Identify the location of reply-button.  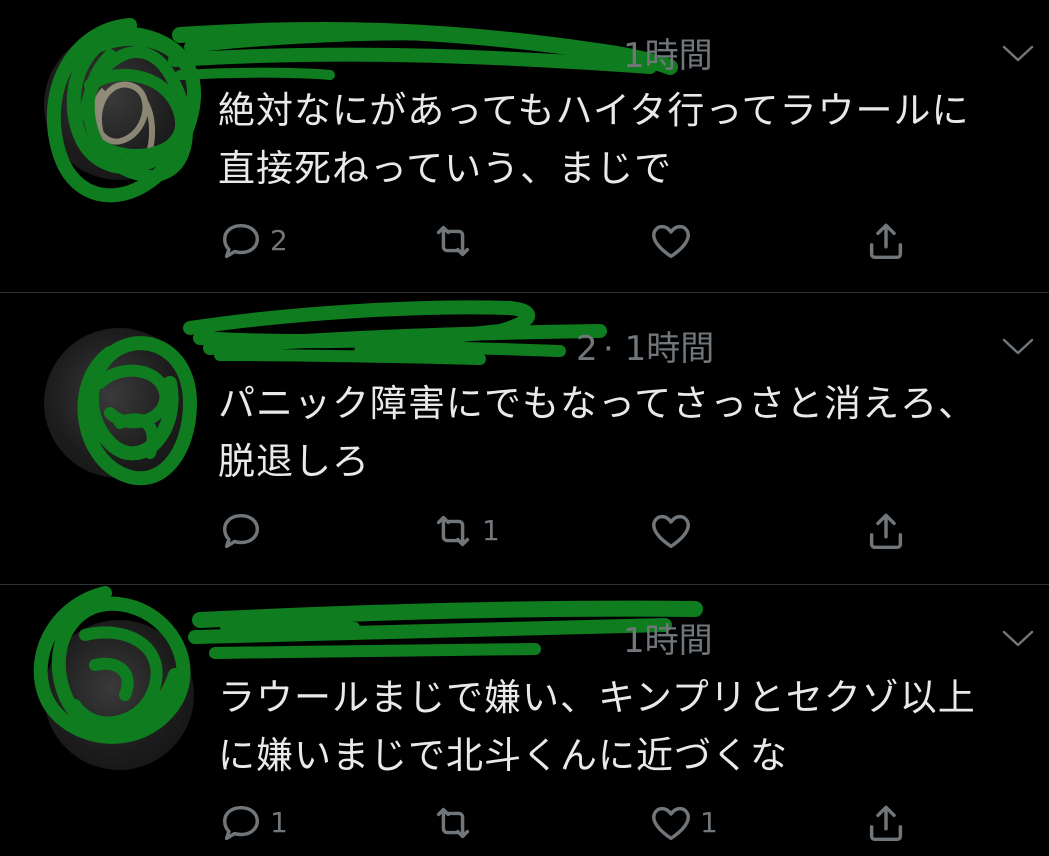
(244, 531).